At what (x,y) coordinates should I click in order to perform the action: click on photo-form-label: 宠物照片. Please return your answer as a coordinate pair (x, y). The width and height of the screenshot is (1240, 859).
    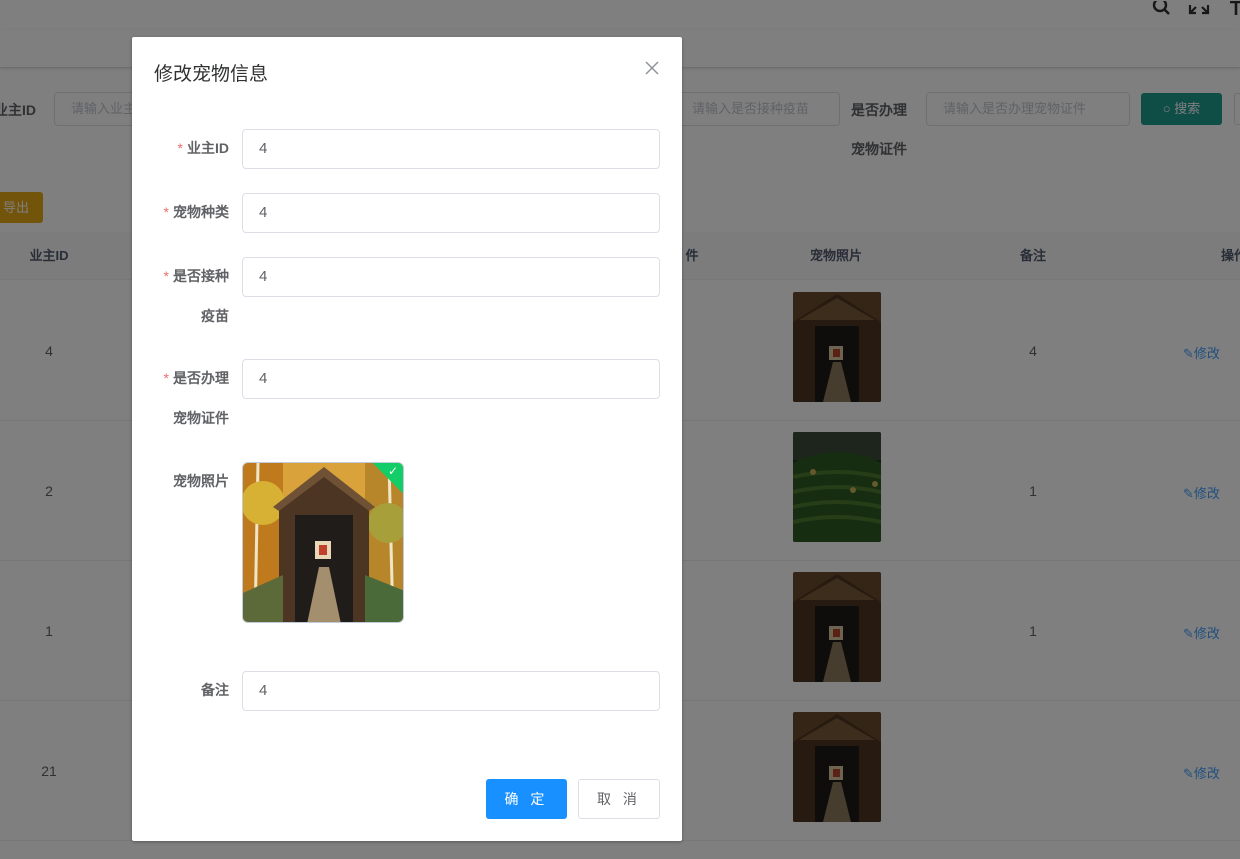
    Looking at the image, I should click on (201, 481).